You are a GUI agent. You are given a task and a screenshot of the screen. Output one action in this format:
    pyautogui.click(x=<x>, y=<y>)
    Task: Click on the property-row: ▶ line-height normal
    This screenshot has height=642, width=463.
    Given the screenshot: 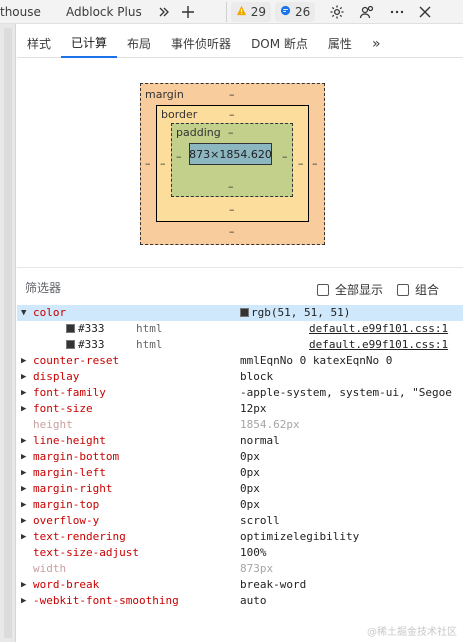 What is the action you would take?
    pyautogui.click(x=240, y=441)
    